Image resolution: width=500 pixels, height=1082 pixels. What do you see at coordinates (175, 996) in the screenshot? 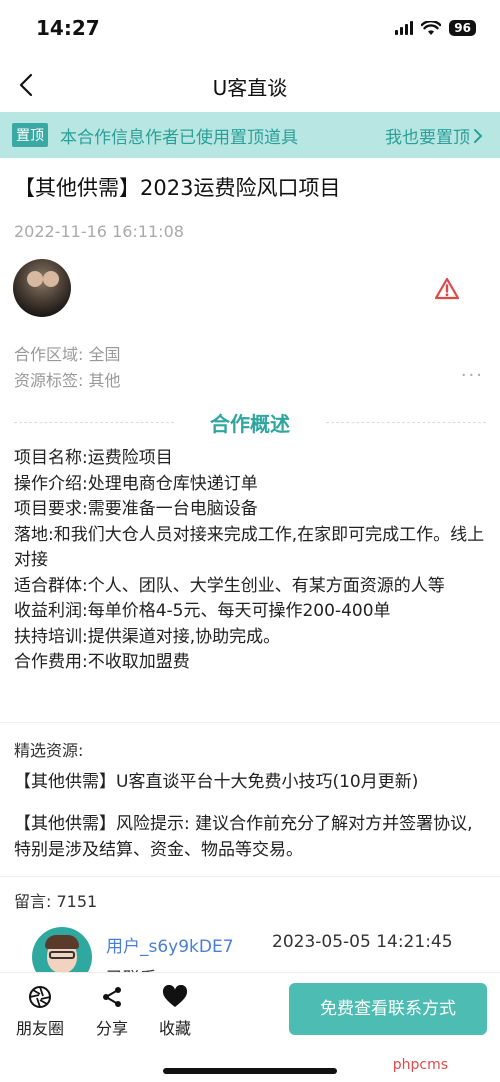
I see `heart-icon` at bounding box center [175, 996].